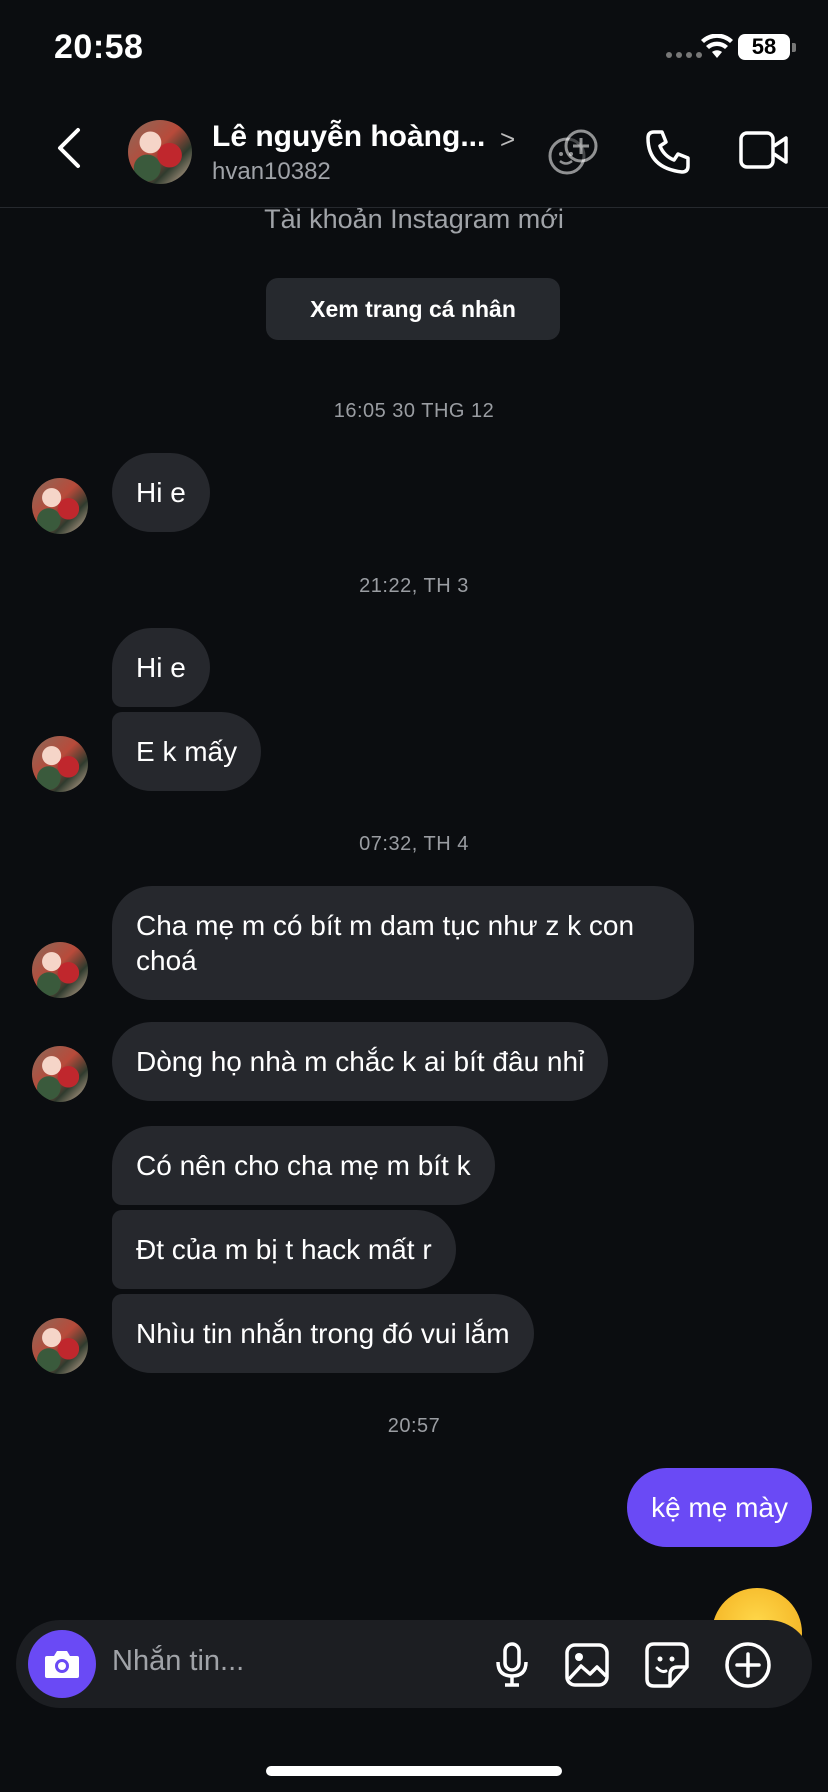 This screenshot has width=828, height=1792. I want to click on phone-icon, so click(668, 154).